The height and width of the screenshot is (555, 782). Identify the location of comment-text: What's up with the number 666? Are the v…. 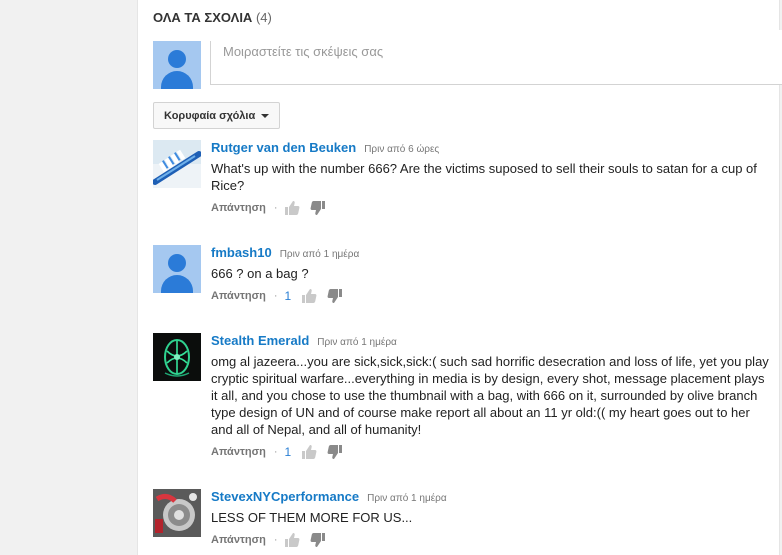
(484, 177).